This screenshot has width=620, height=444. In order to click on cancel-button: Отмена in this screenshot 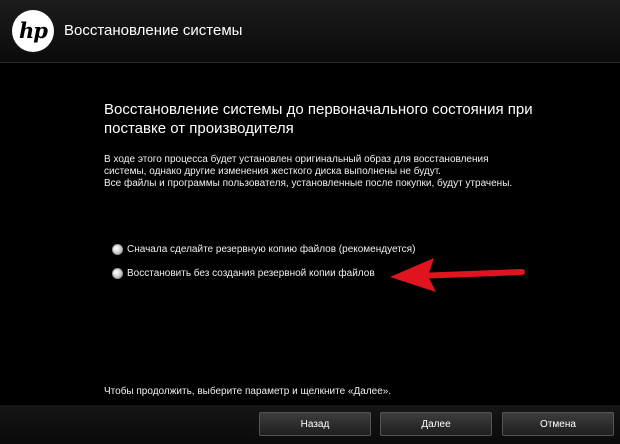, I will do `click(558, 424)`.